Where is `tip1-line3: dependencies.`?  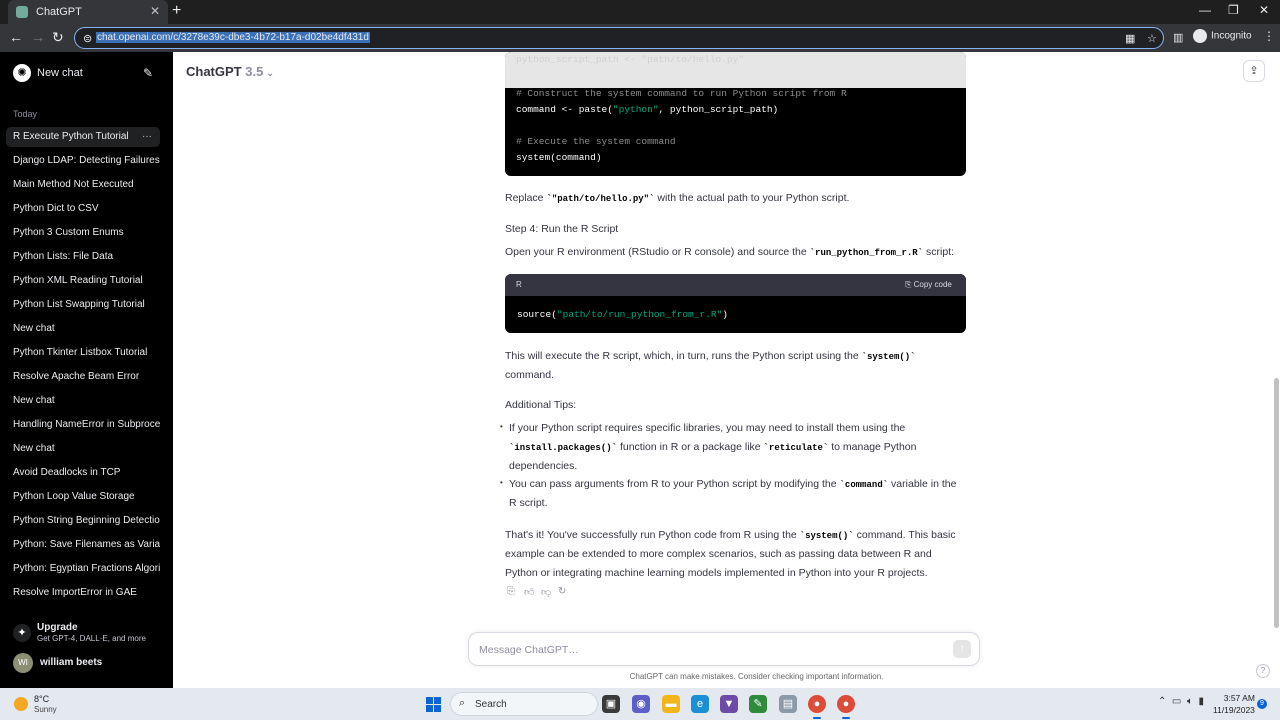 tip1-line3: dependencies. is located at coordinates (543, 466).